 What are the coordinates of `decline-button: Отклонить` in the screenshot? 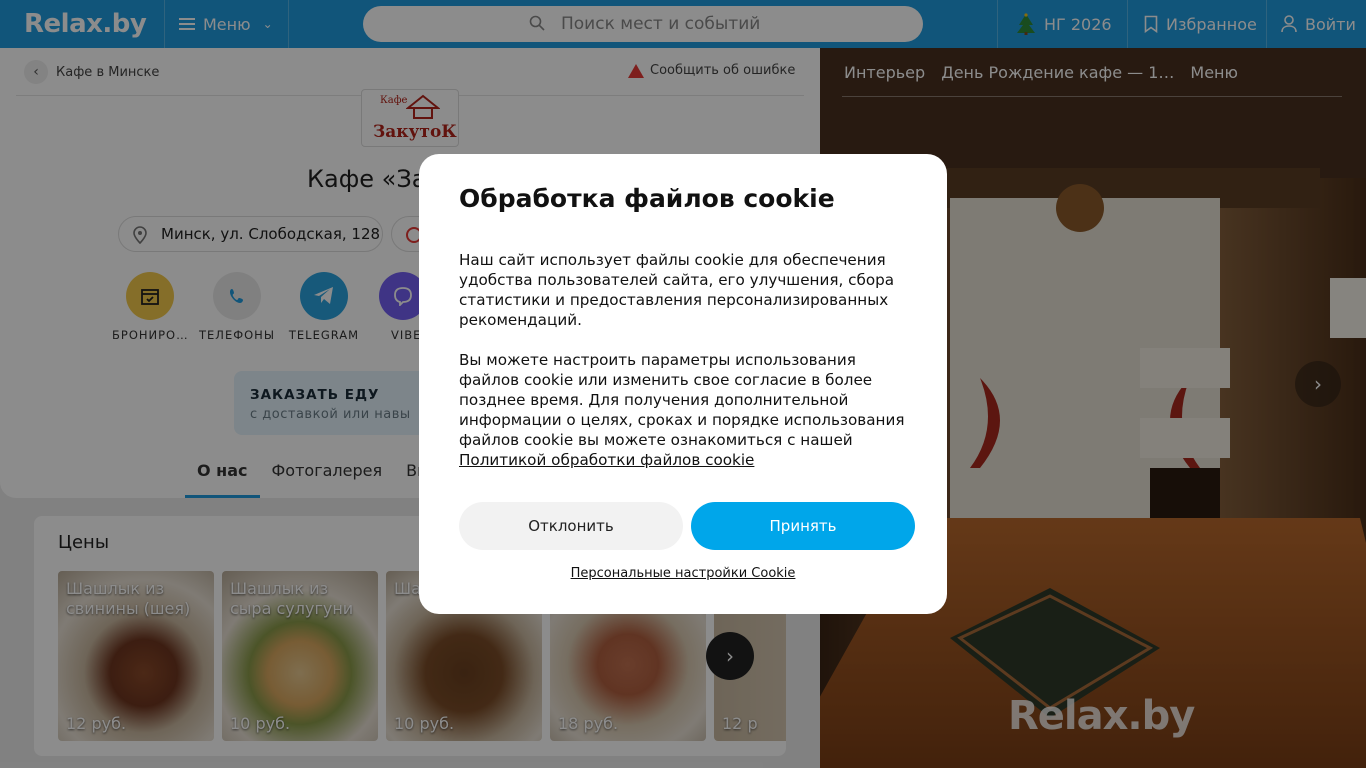 It's located at (571, 526).